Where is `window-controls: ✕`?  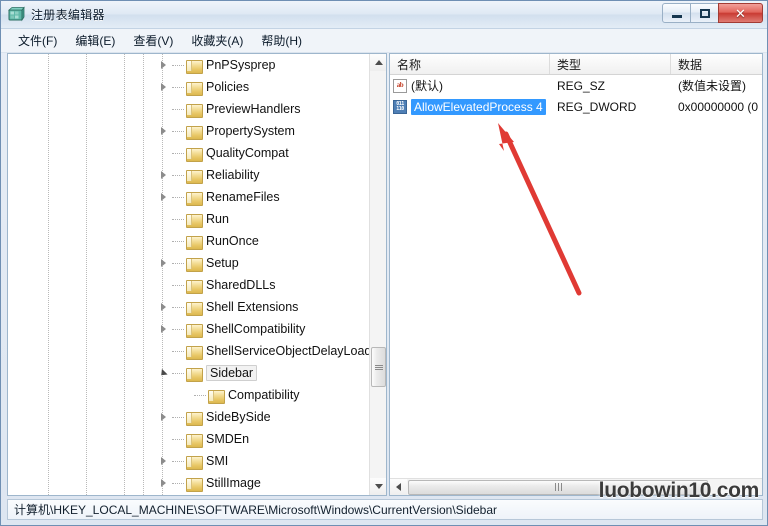
window-controls: ✕ is located at coordinates (712, 13).